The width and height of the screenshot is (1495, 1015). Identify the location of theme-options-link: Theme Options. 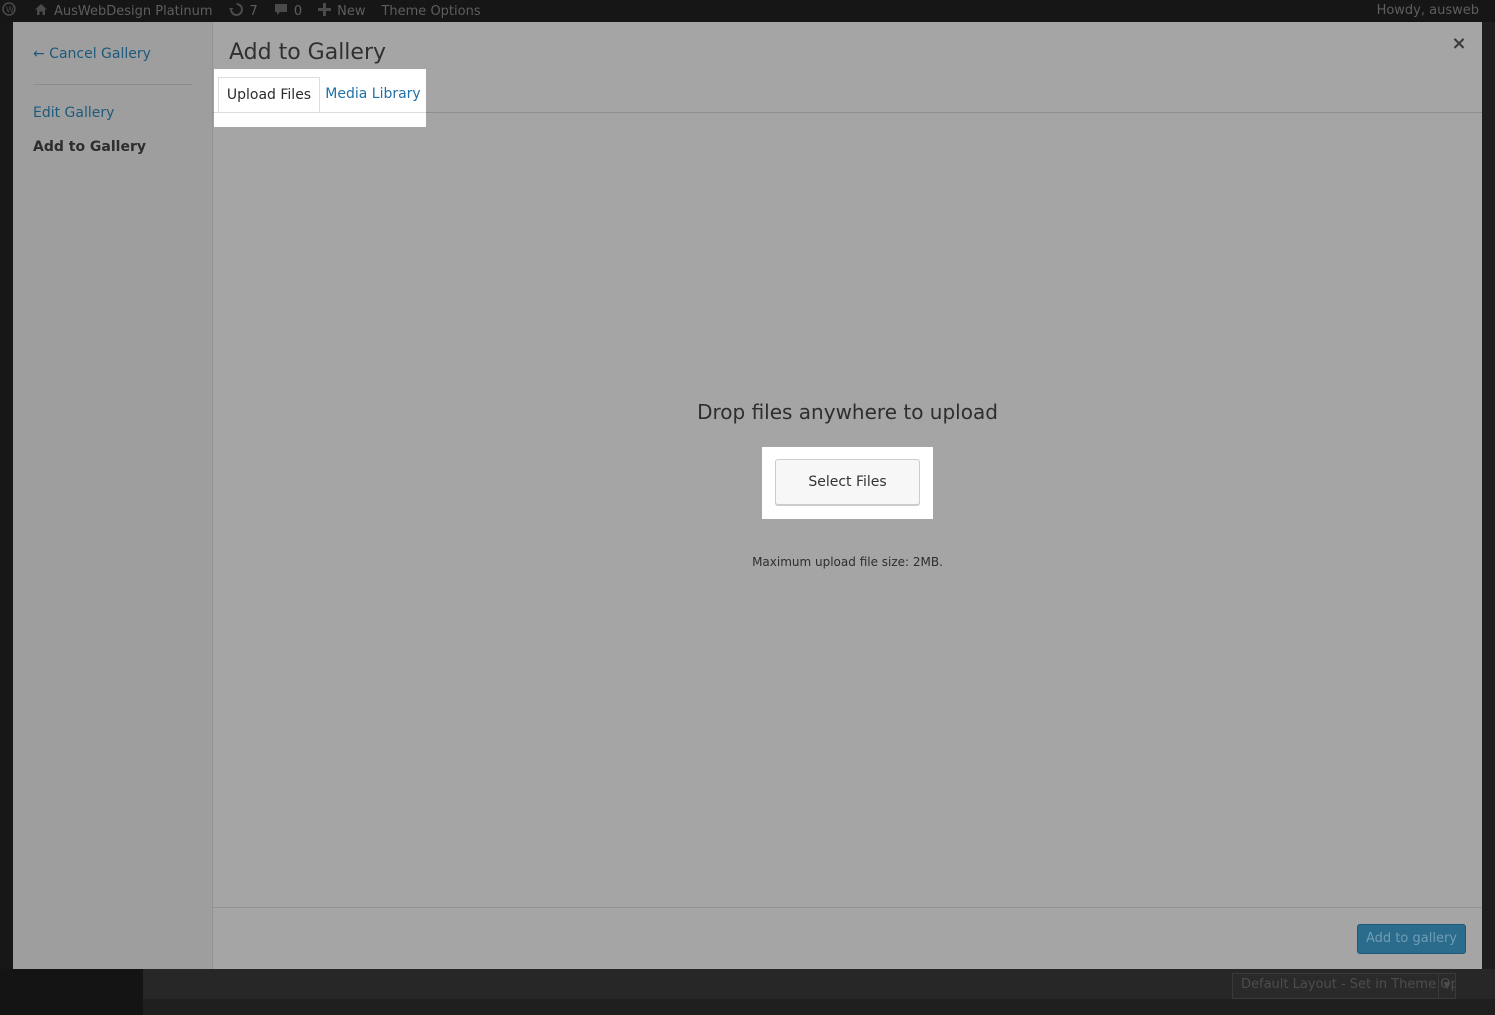
(430, 11).